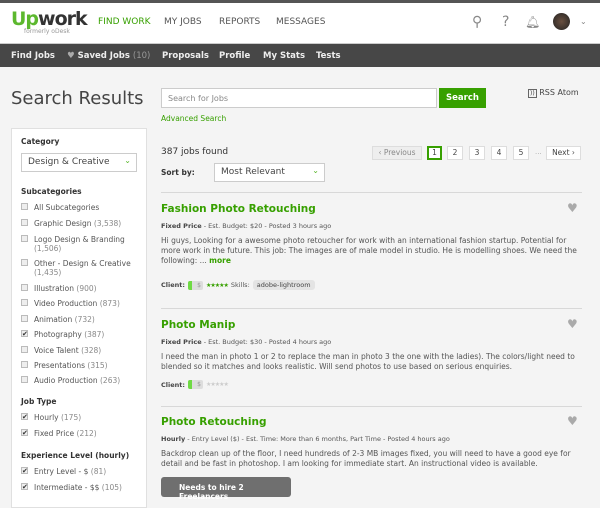 This screenshot has width=600, height=508. What do you see at coordinates (86, 207) in the screenshot?
I see `filter-checkbox: All Subcategories` at bounding box center [86, 207].